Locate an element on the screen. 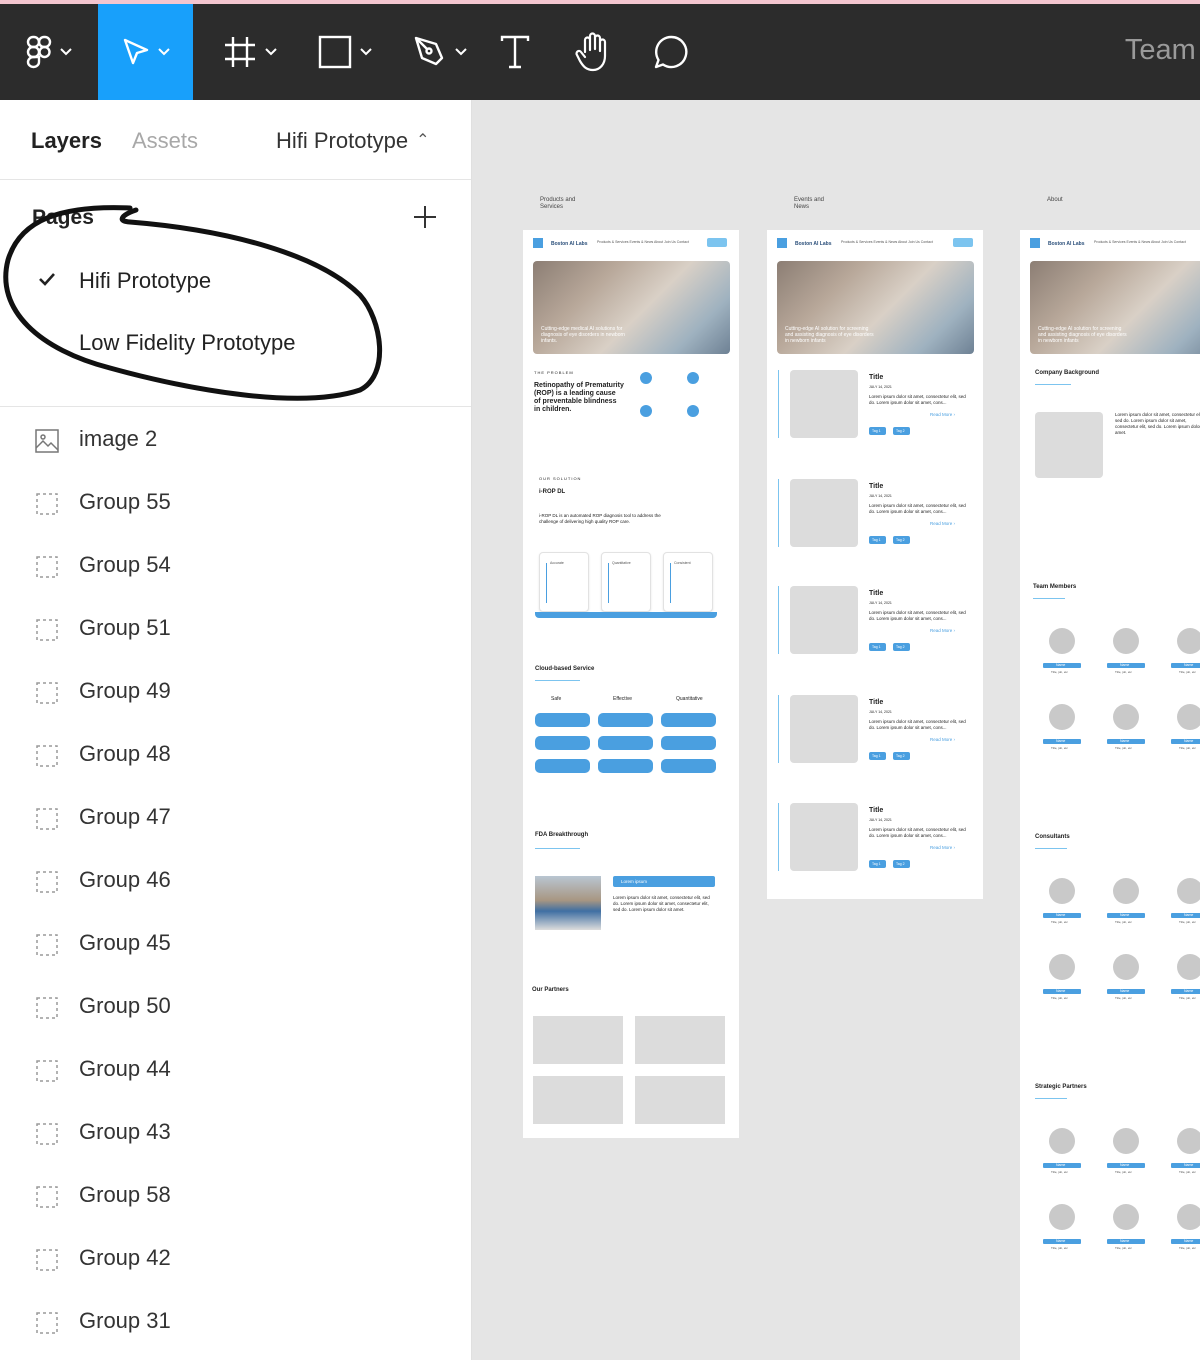 This screenshot has height=1360, width=1200. feature-effective: Effective is located at coordinates (623, 699).